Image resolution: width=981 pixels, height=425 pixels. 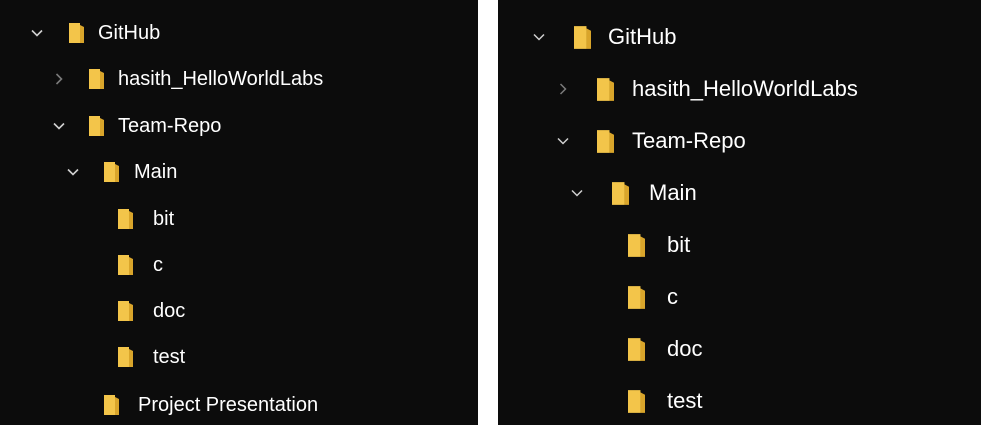 What do you see at coordinates (228, 404) in the screenshot?
I see `tree-item-label: Project Presentation` at bounding box center [228, 404].